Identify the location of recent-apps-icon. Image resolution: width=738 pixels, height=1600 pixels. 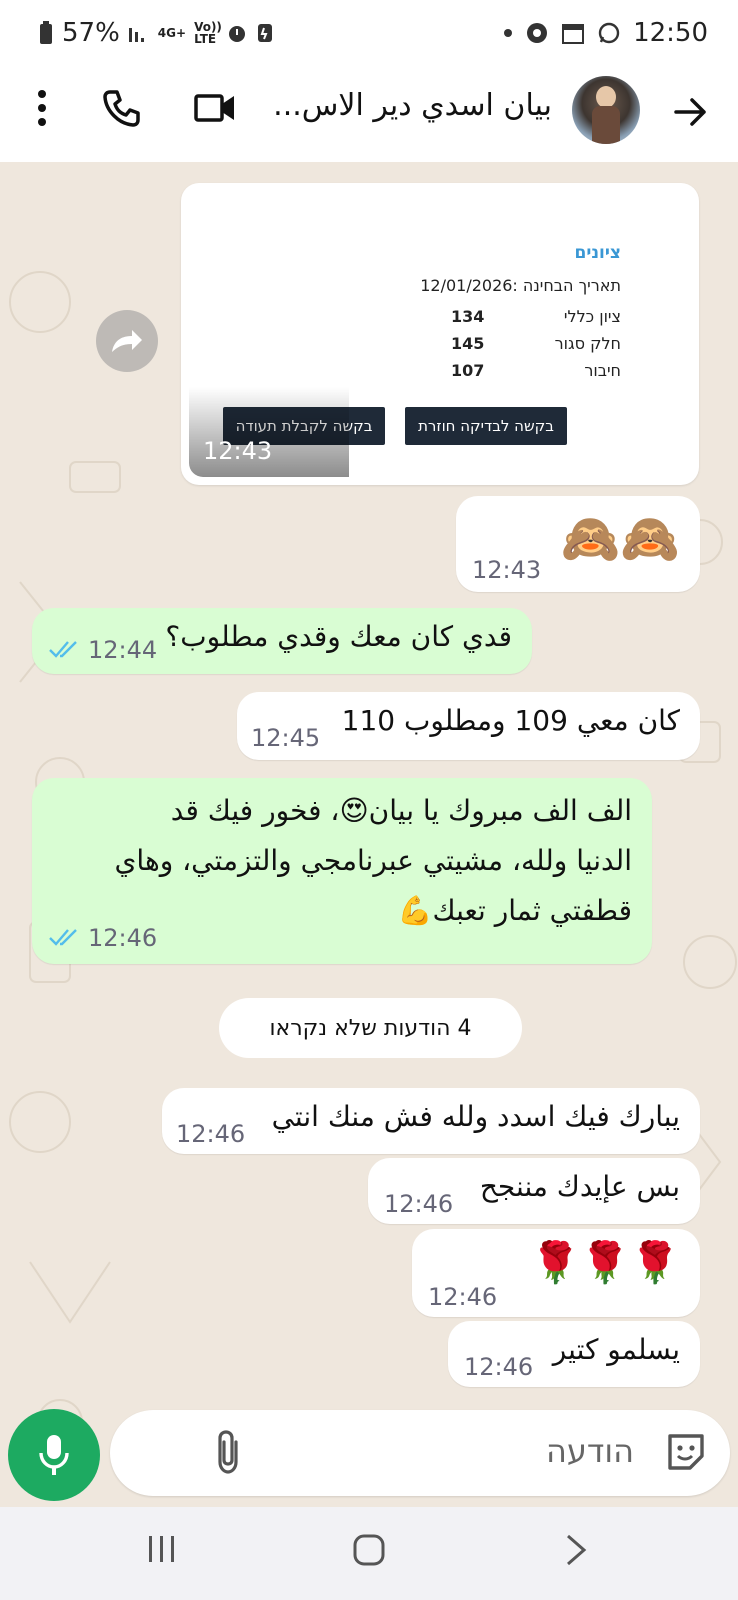
(162, 1549).